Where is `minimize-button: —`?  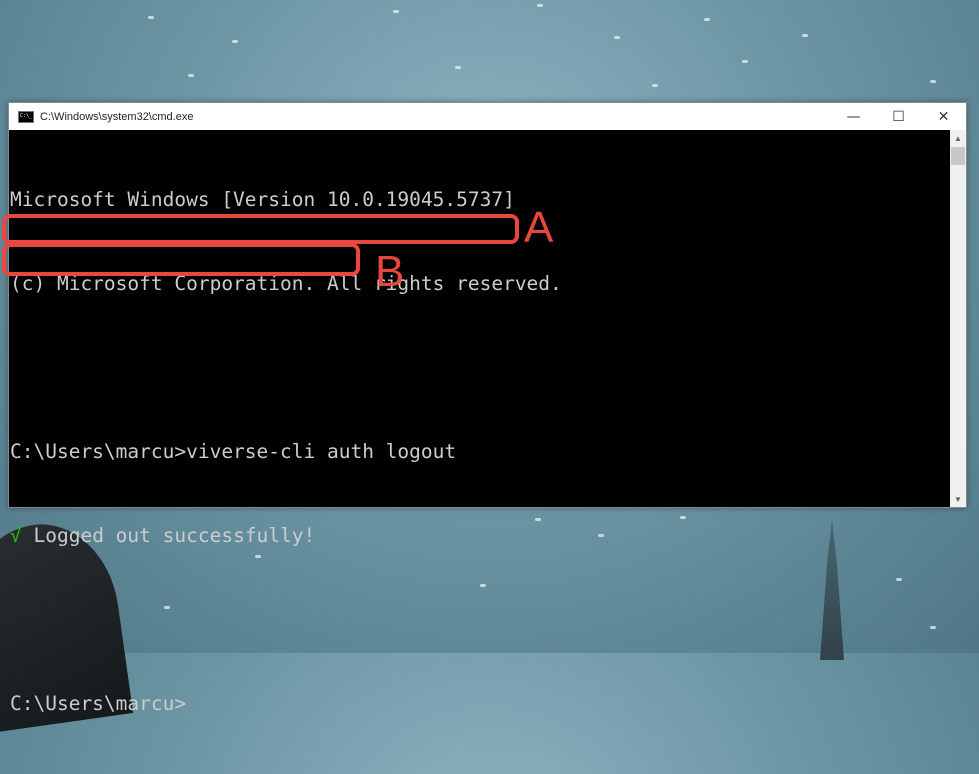 minimize-button: — is located at coordinates (853, 116).